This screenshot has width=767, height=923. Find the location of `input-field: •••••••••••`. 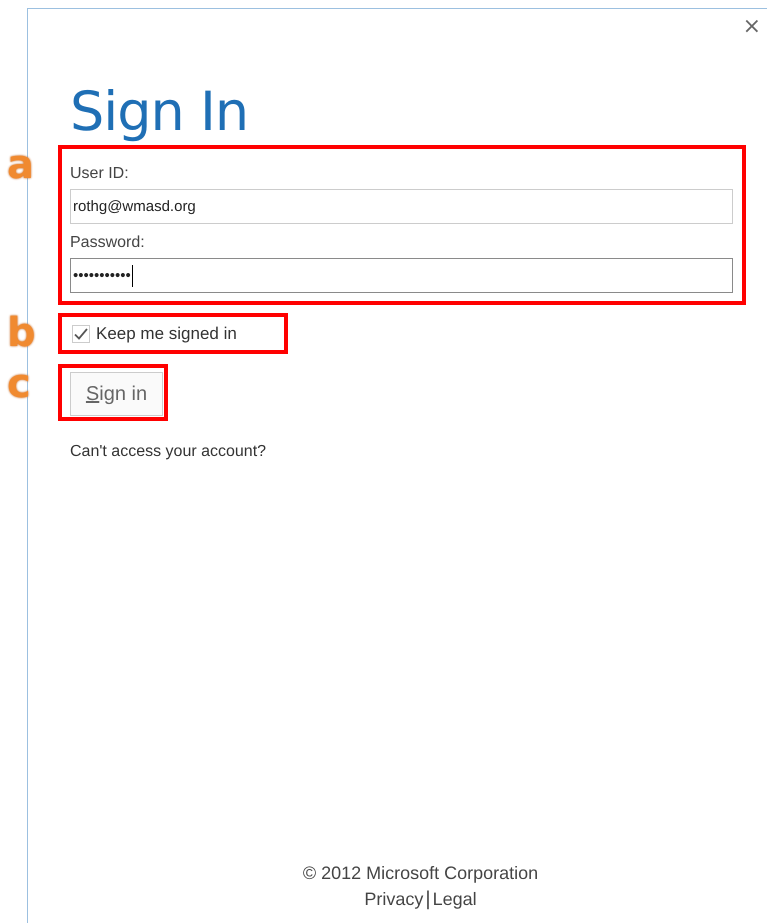

input-field: ••••••••••• is located at coordinates (401, 275).